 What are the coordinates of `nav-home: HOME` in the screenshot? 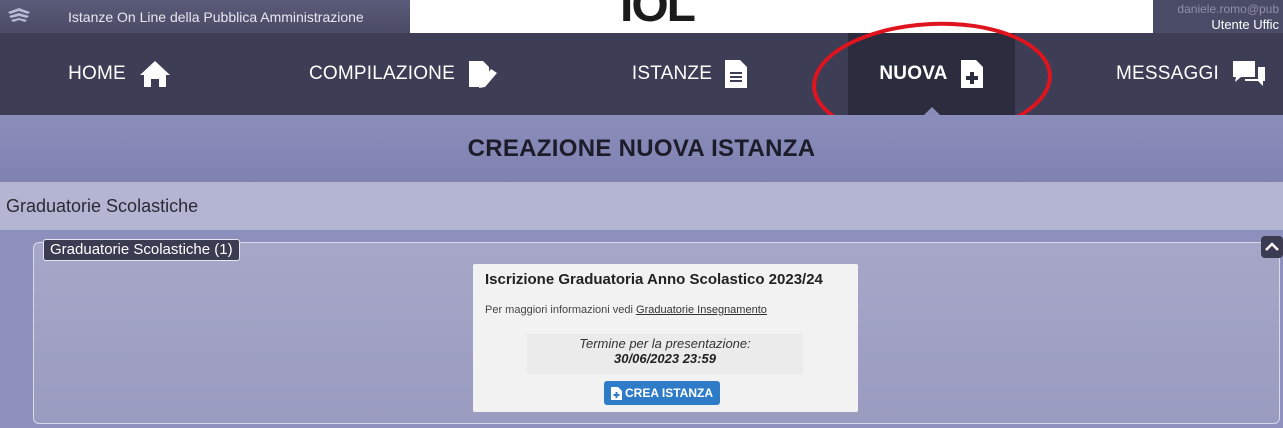 It's located at (120, 74).